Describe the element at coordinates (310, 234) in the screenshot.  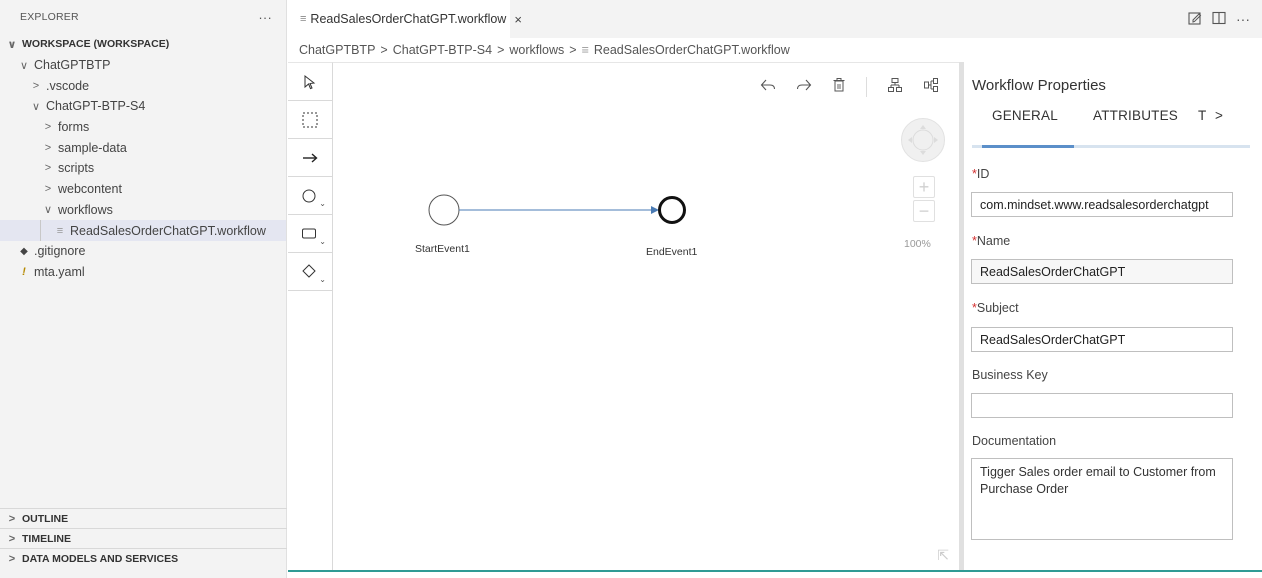
I see `tasks-tool-button: ⌄` at that location.